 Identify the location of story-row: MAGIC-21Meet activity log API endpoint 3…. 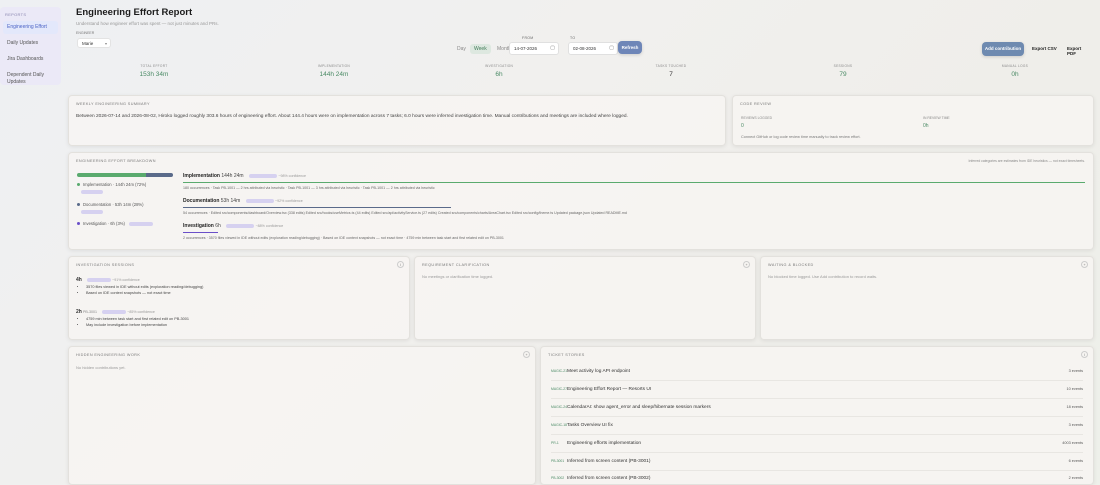
(817, 373).